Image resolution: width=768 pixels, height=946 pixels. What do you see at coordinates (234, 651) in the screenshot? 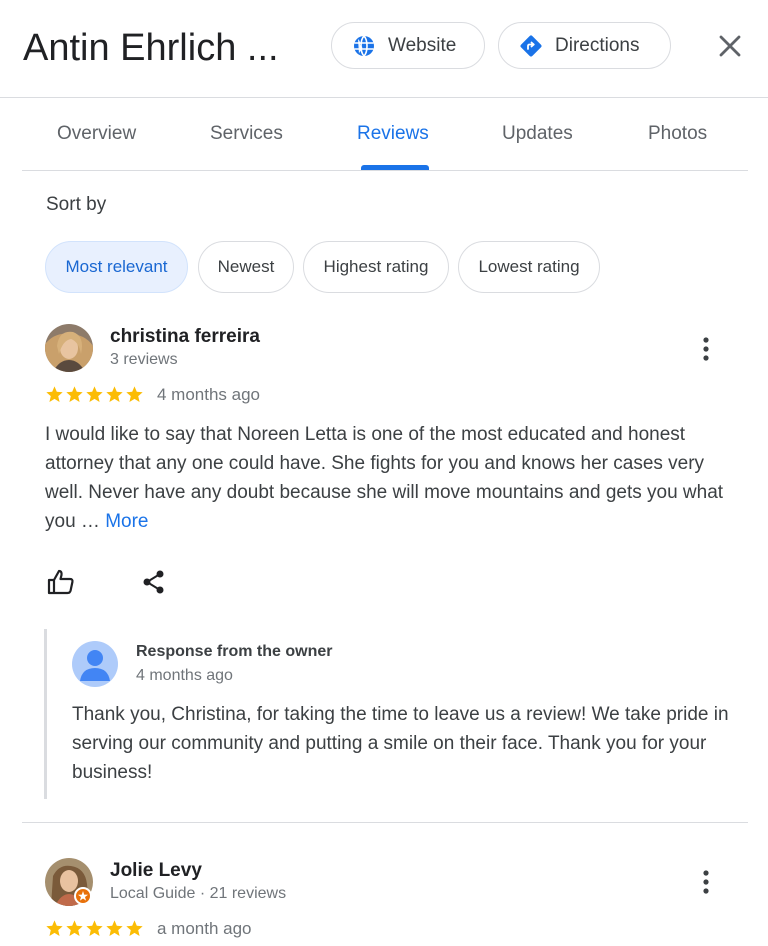
I see `owner-response-title: Response from the owner` at bounding box center [234, 651].